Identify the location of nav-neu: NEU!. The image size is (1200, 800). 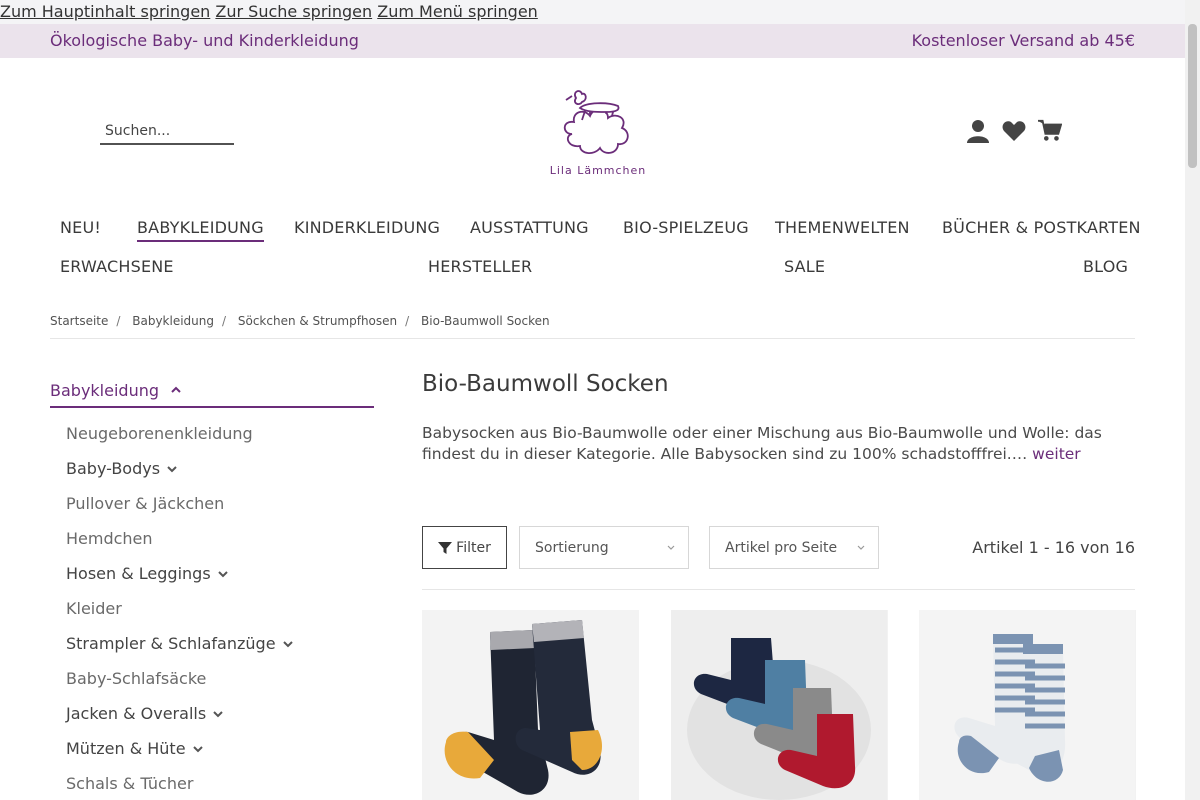
(80, 227).